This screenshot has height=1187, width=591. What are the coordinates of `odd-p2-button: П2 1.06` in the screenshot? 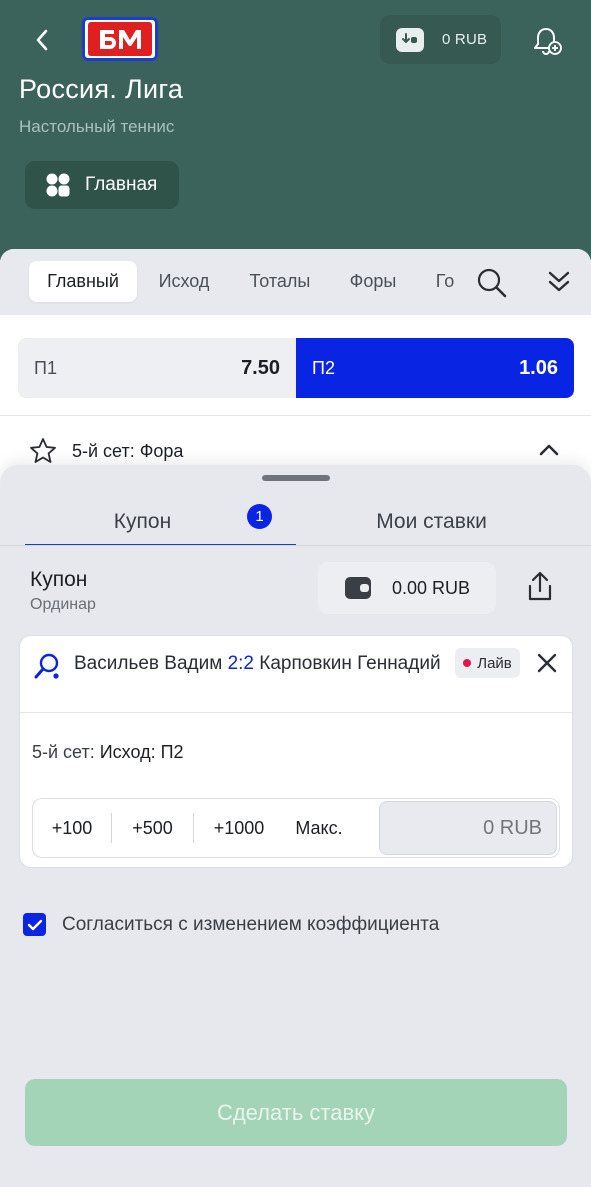 It's located at (435, 368).